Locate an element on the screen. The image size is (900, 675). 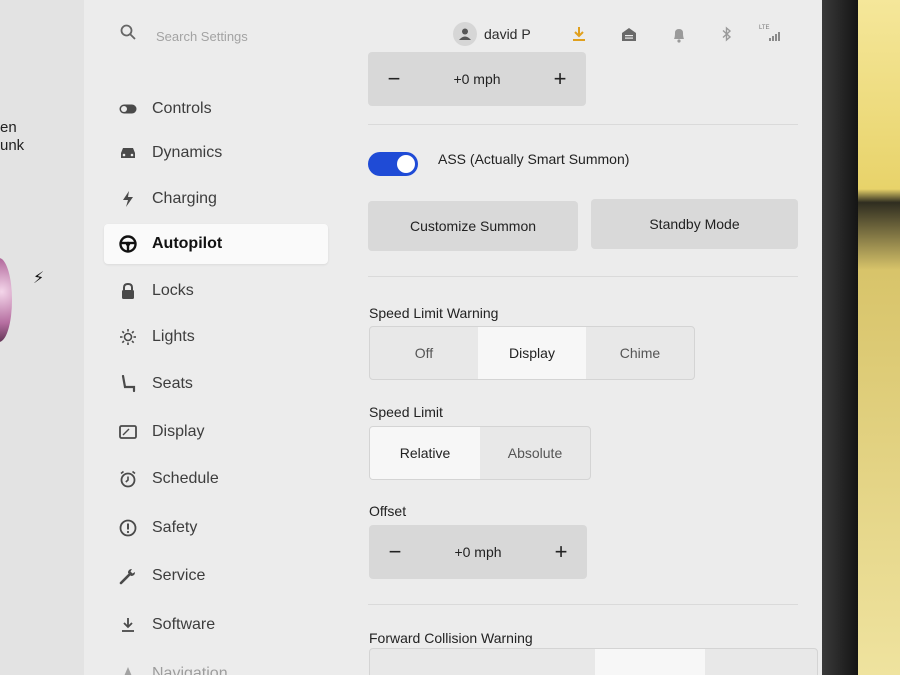
bluetooth-icon is located at coordinates (727, 36).